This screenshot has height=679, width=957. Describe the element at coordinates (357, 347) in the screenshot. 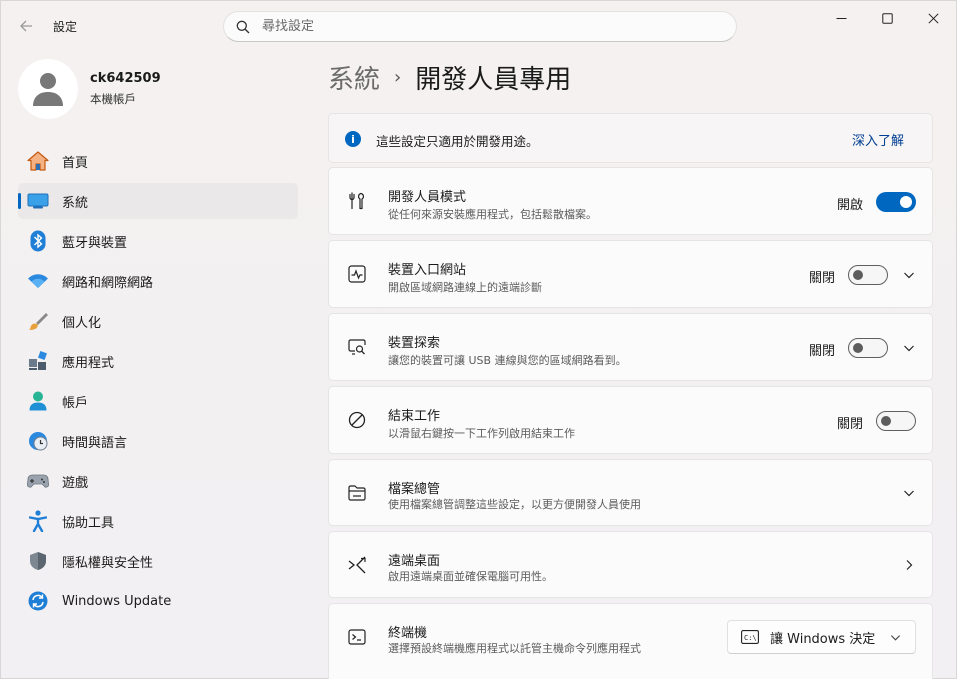

I see `device-discovery-icon` at that location.